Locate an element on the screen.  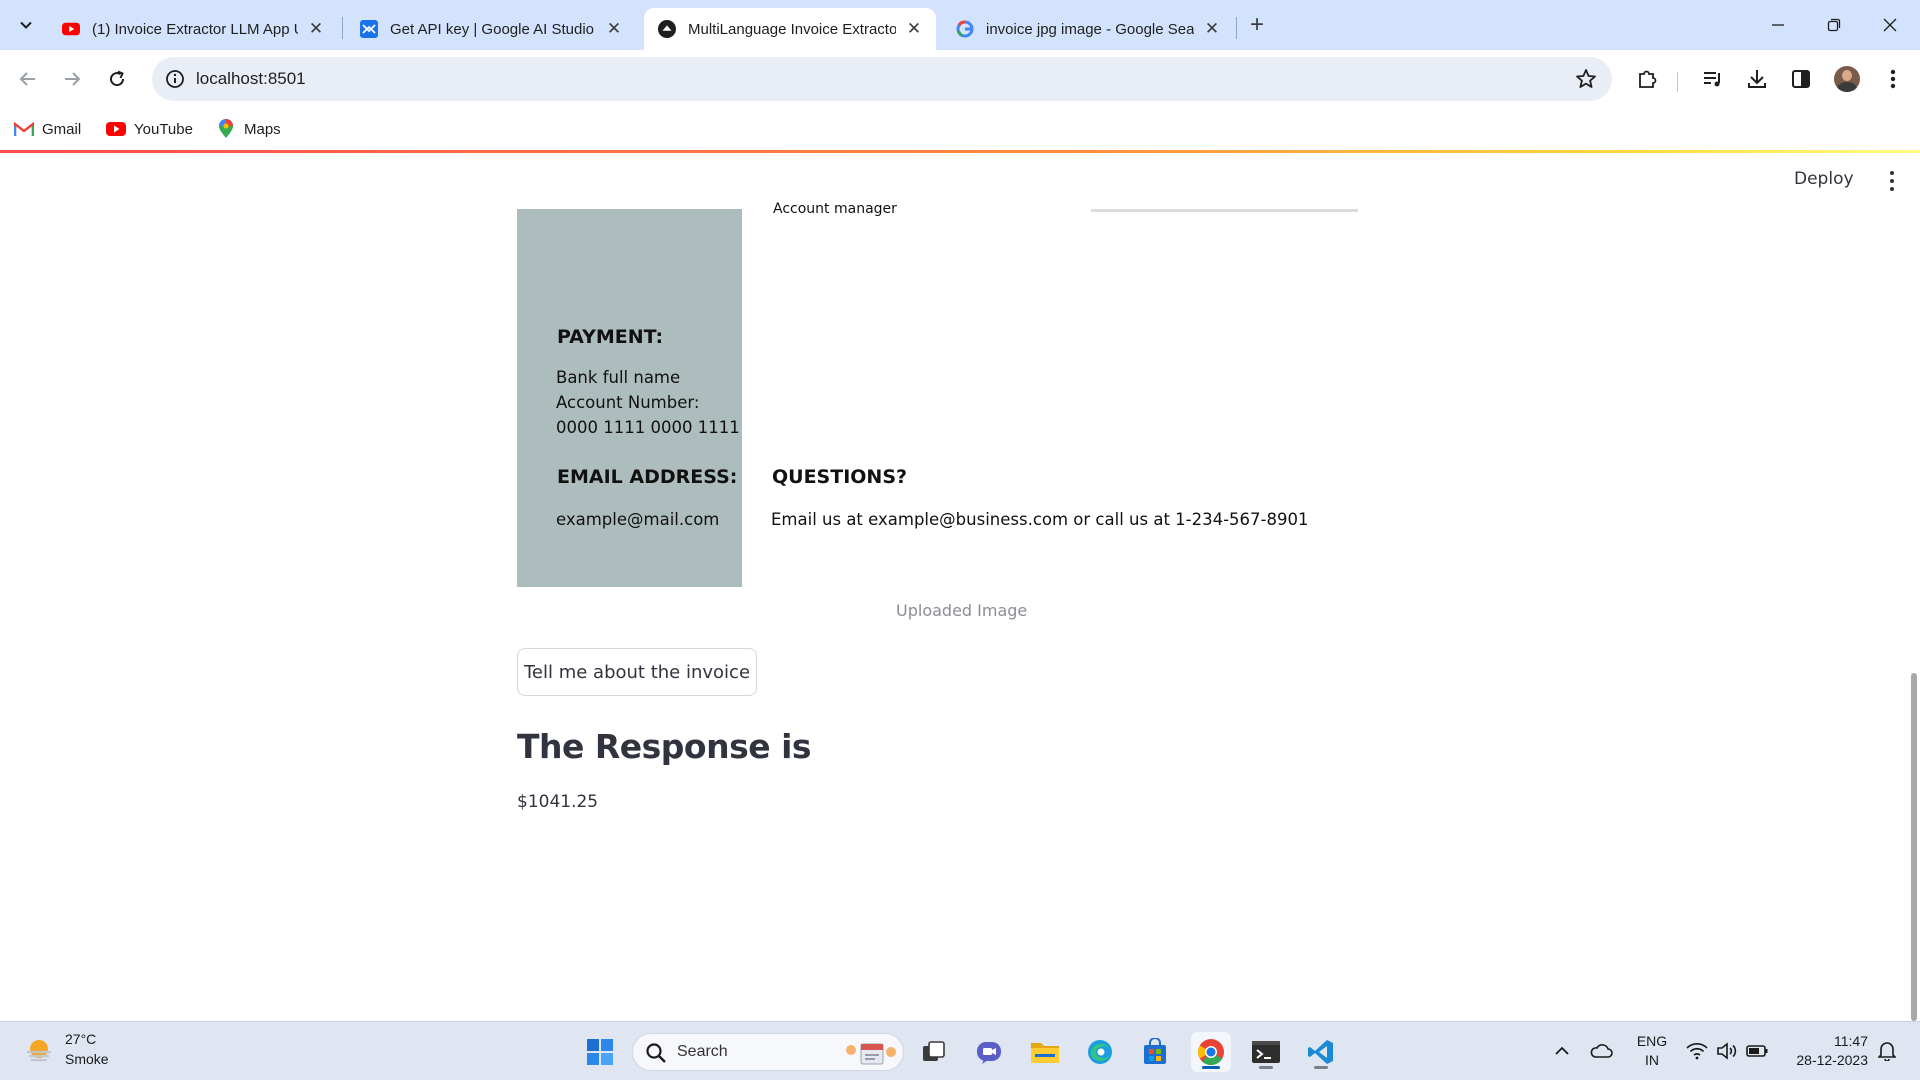
streamlit-icon is located at coordinates (667, 29).